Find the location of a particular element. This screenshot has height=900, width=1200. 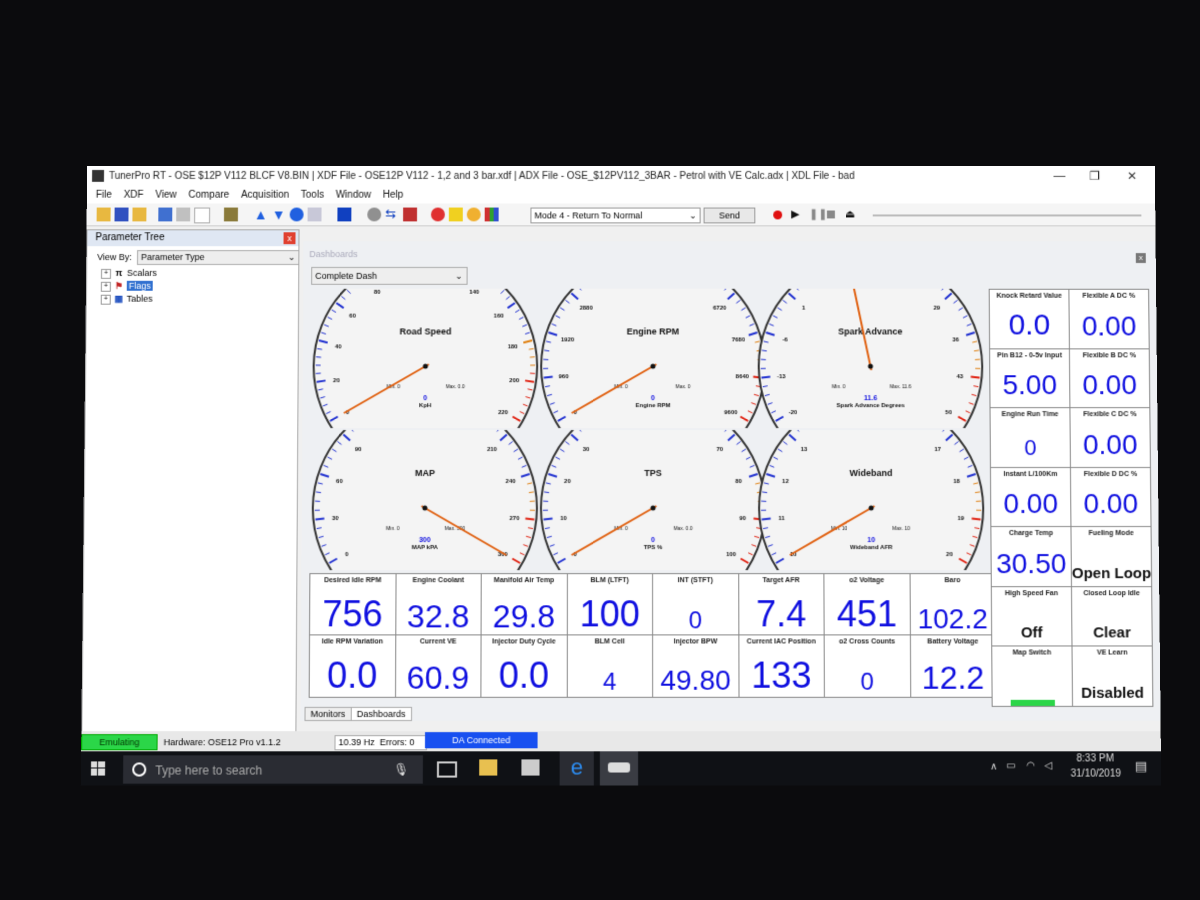

readout-flexible-b-dc-: Flexible B DC % 0.00 is located at coordinates (1109, 378).